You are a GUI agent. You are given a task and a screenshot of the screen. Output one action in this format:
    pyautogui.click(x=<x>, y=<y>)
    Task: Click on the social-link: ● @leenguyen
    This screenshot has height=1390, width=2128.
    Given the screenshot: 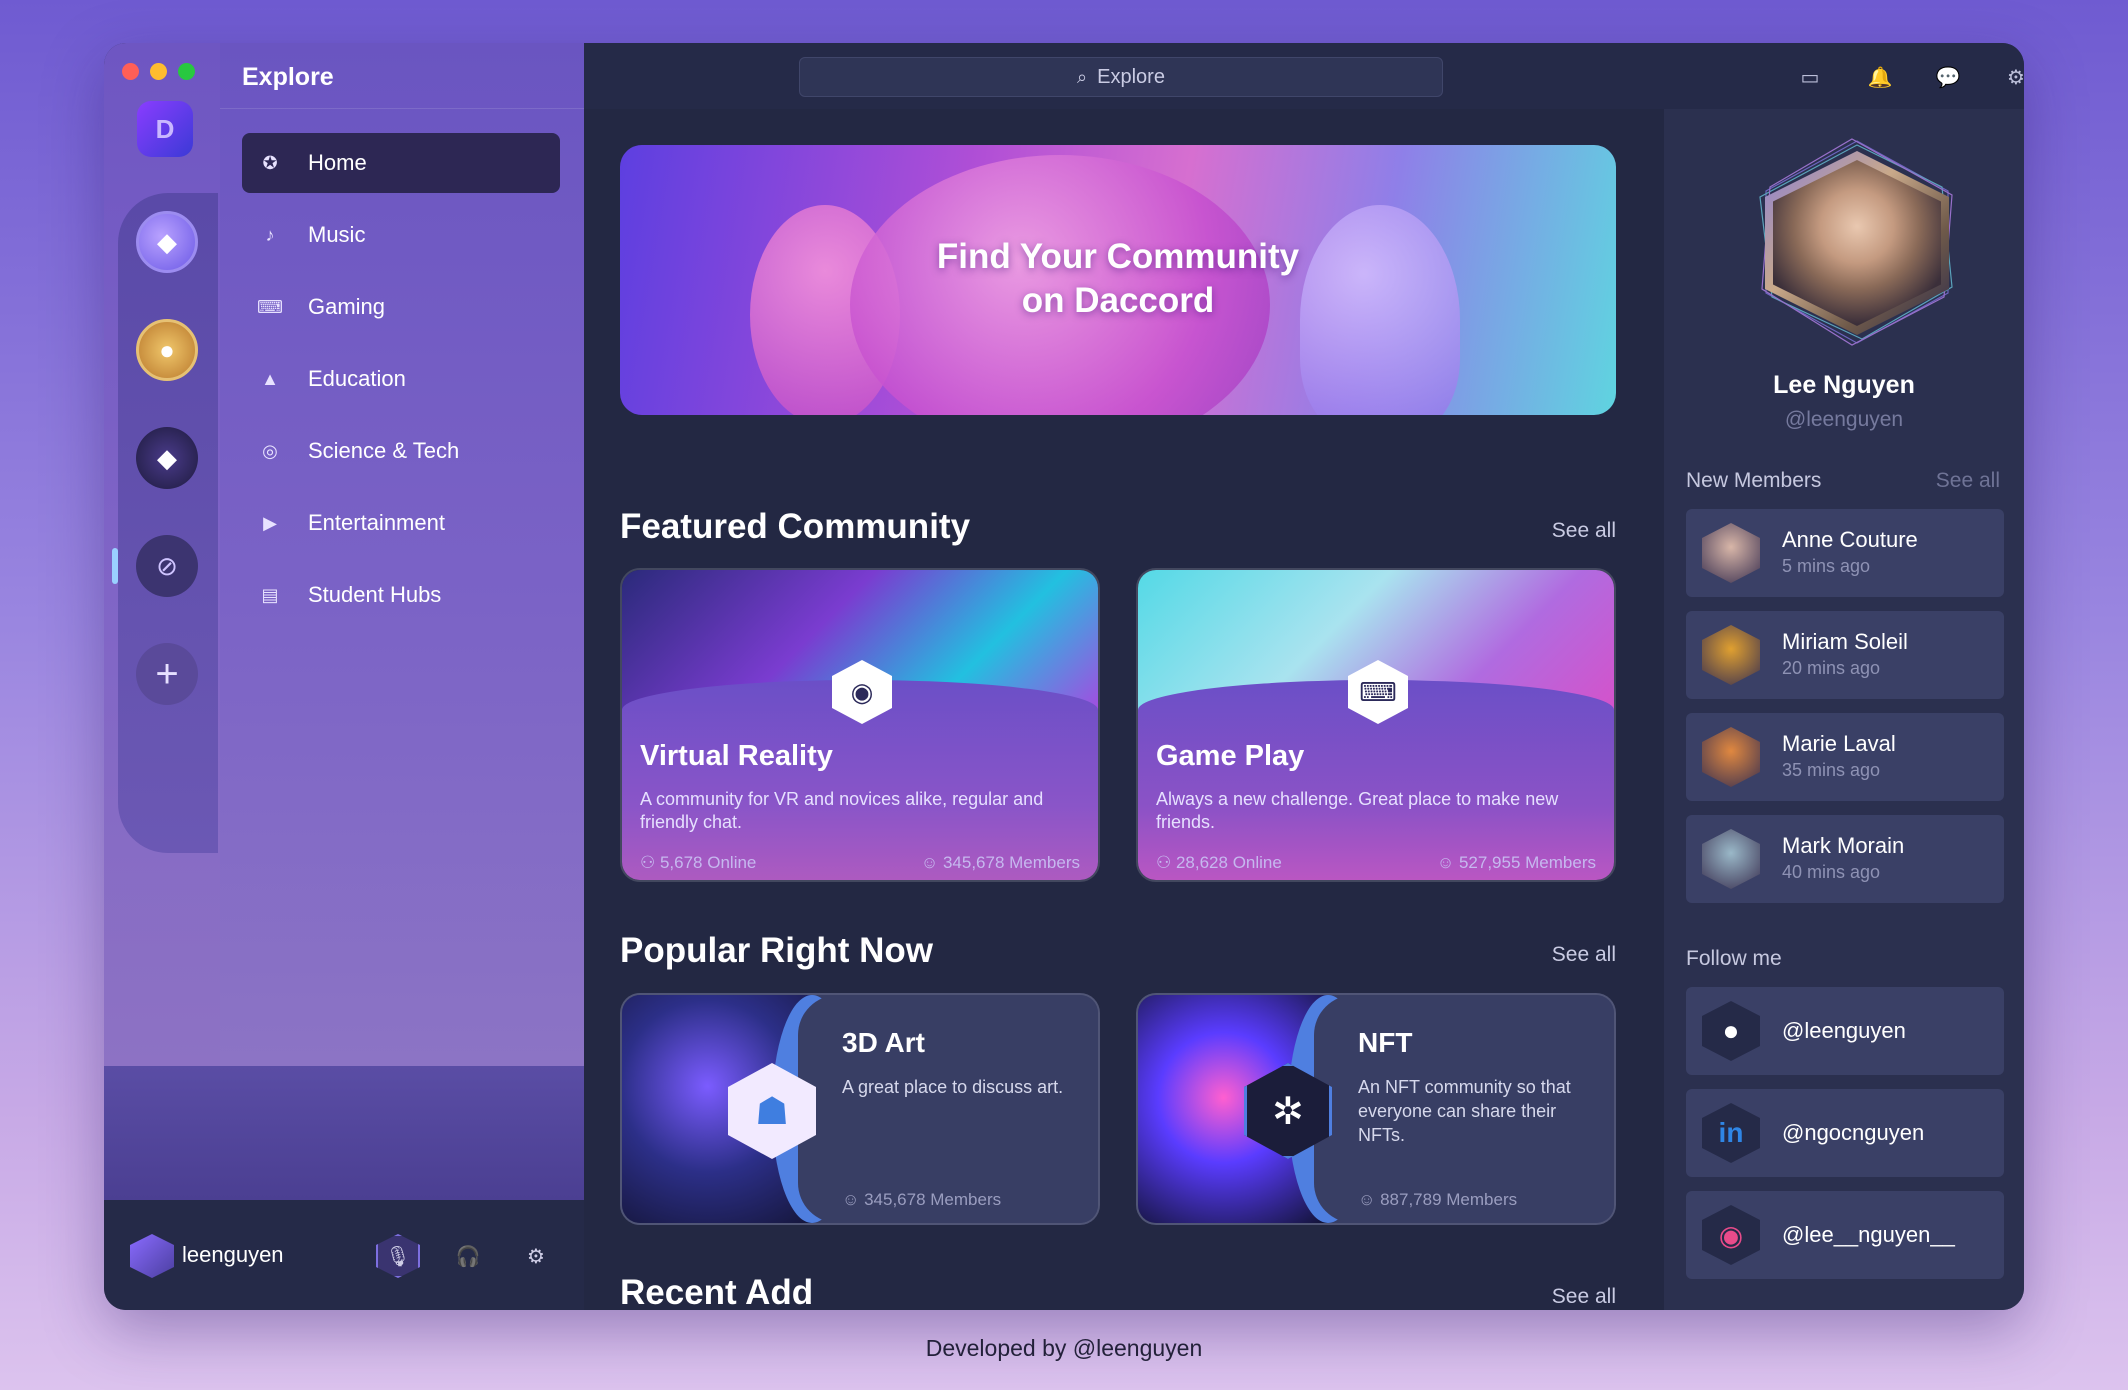 What is the action you would take?
    pyautogui.click(x=1845, y=1031)
    